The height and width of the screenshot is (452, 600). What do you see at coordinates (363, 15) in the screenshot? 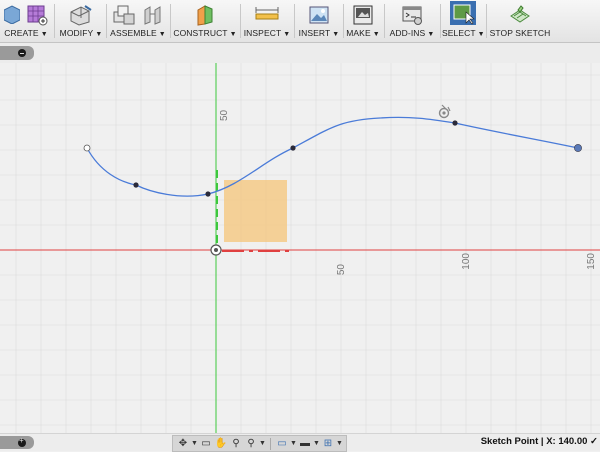
I see `make-3dprint-icon` at bounding box center [363, 15].